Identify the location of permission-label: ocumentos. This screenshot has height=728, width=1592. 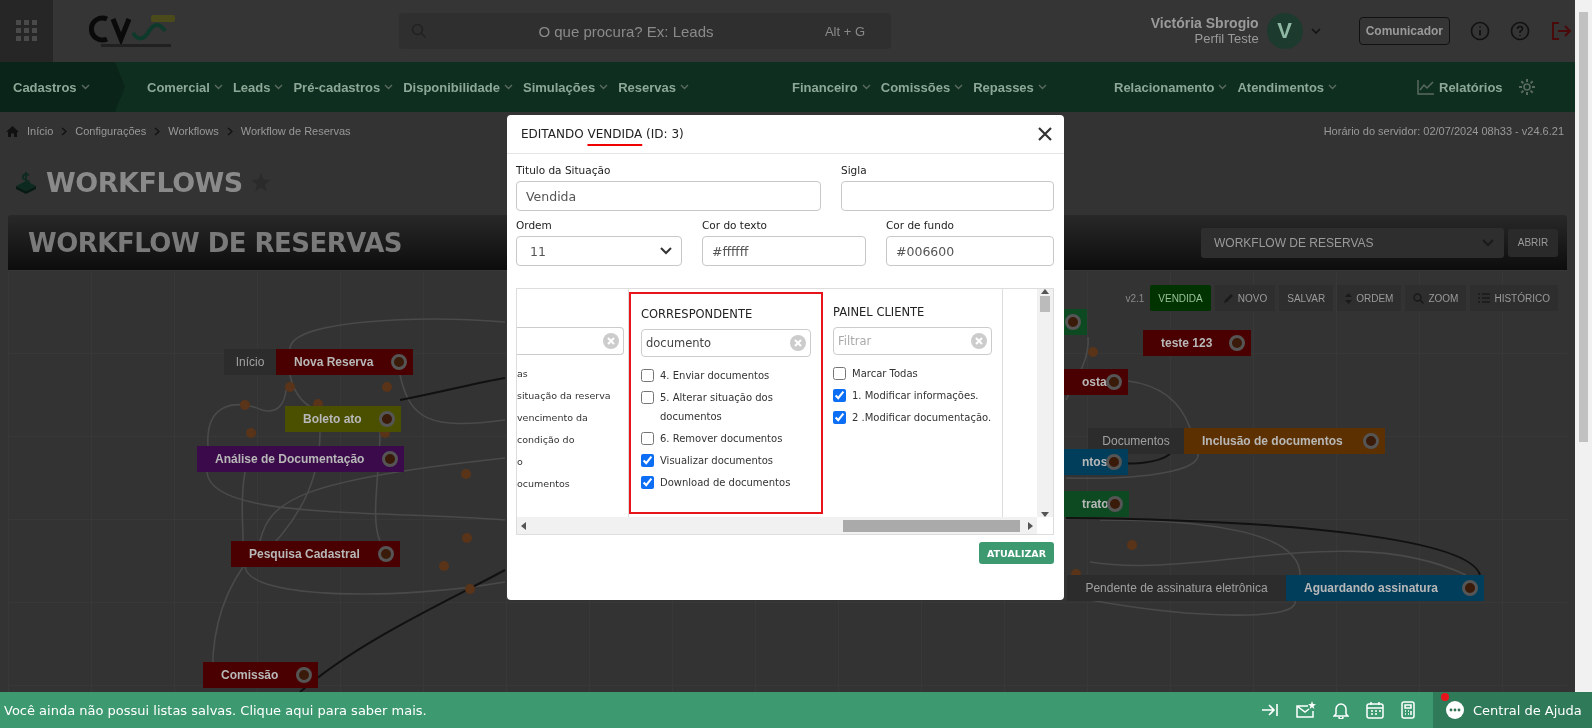
(543, 484).